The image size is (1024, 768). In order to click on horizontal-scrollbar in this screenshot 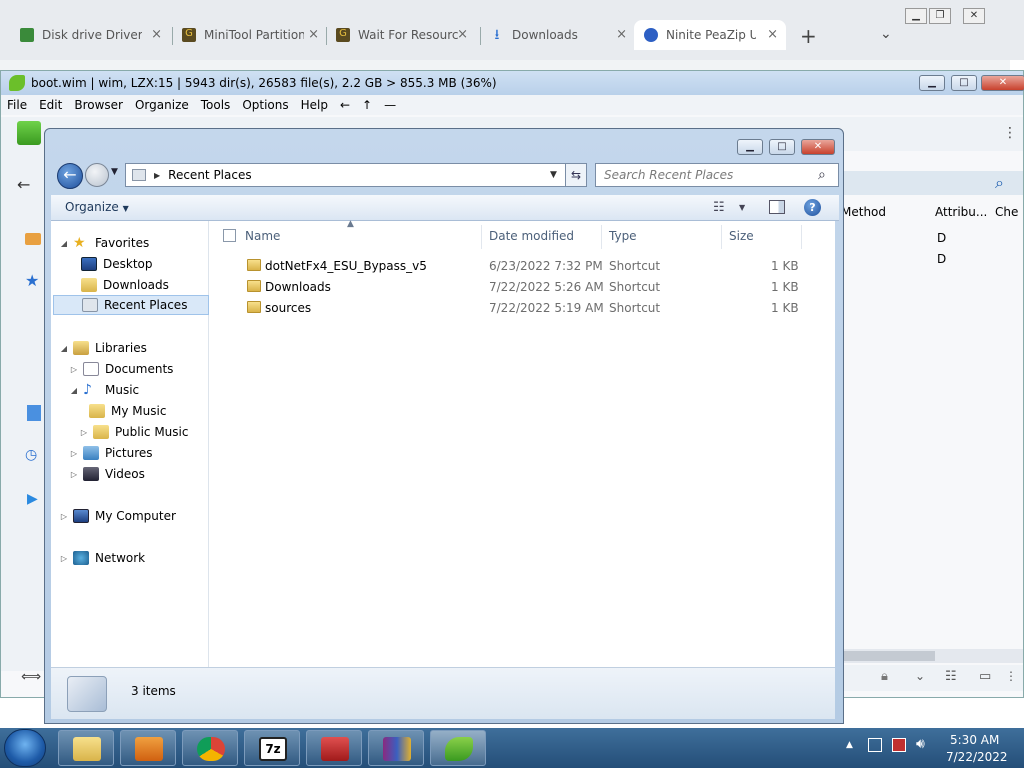, I will do `click(932, 656)`.